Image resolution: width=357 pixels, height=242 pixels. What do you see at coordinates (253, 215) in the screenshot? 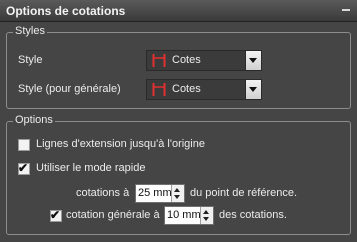
I see `general-cotation-suffix-label: des cotations.` at bounding box center [253, 215].